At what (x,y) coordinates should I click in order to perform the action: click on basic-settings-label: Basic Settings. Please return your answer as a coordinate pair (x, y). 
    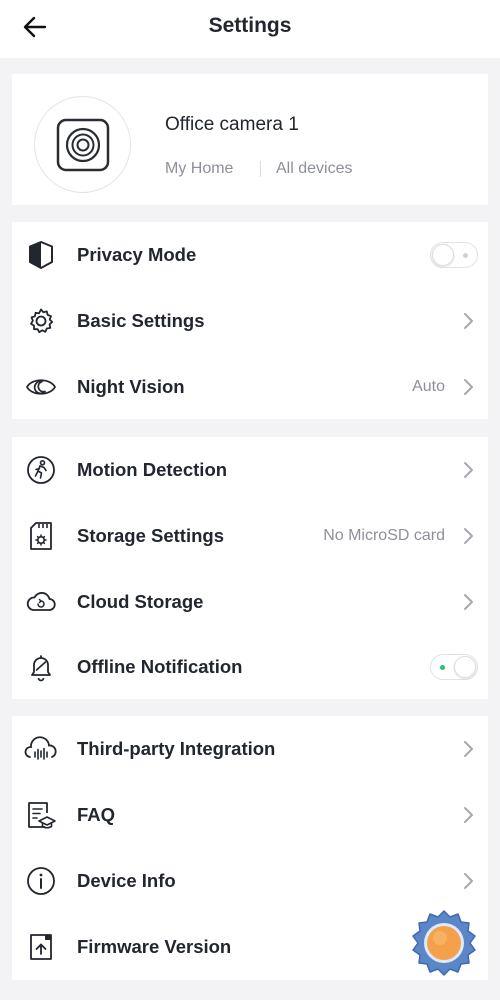
    Looking at the image, I should click on (141, 320).